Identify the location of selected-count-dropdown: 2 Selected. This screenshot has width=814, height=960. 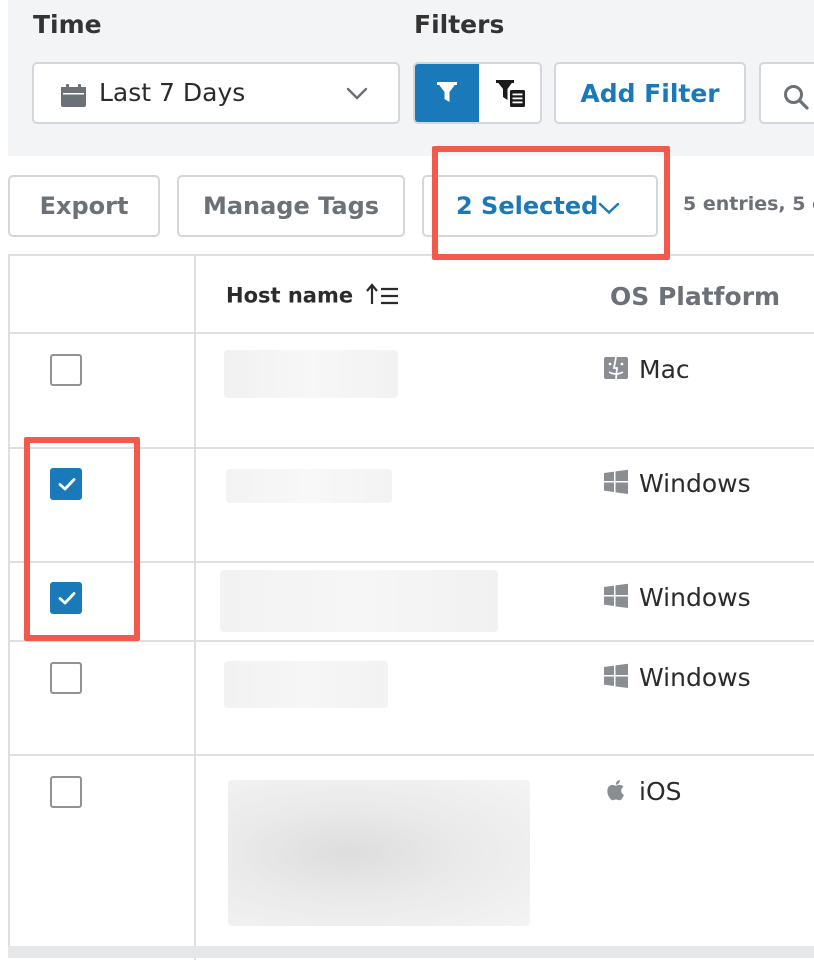
(540, 206).